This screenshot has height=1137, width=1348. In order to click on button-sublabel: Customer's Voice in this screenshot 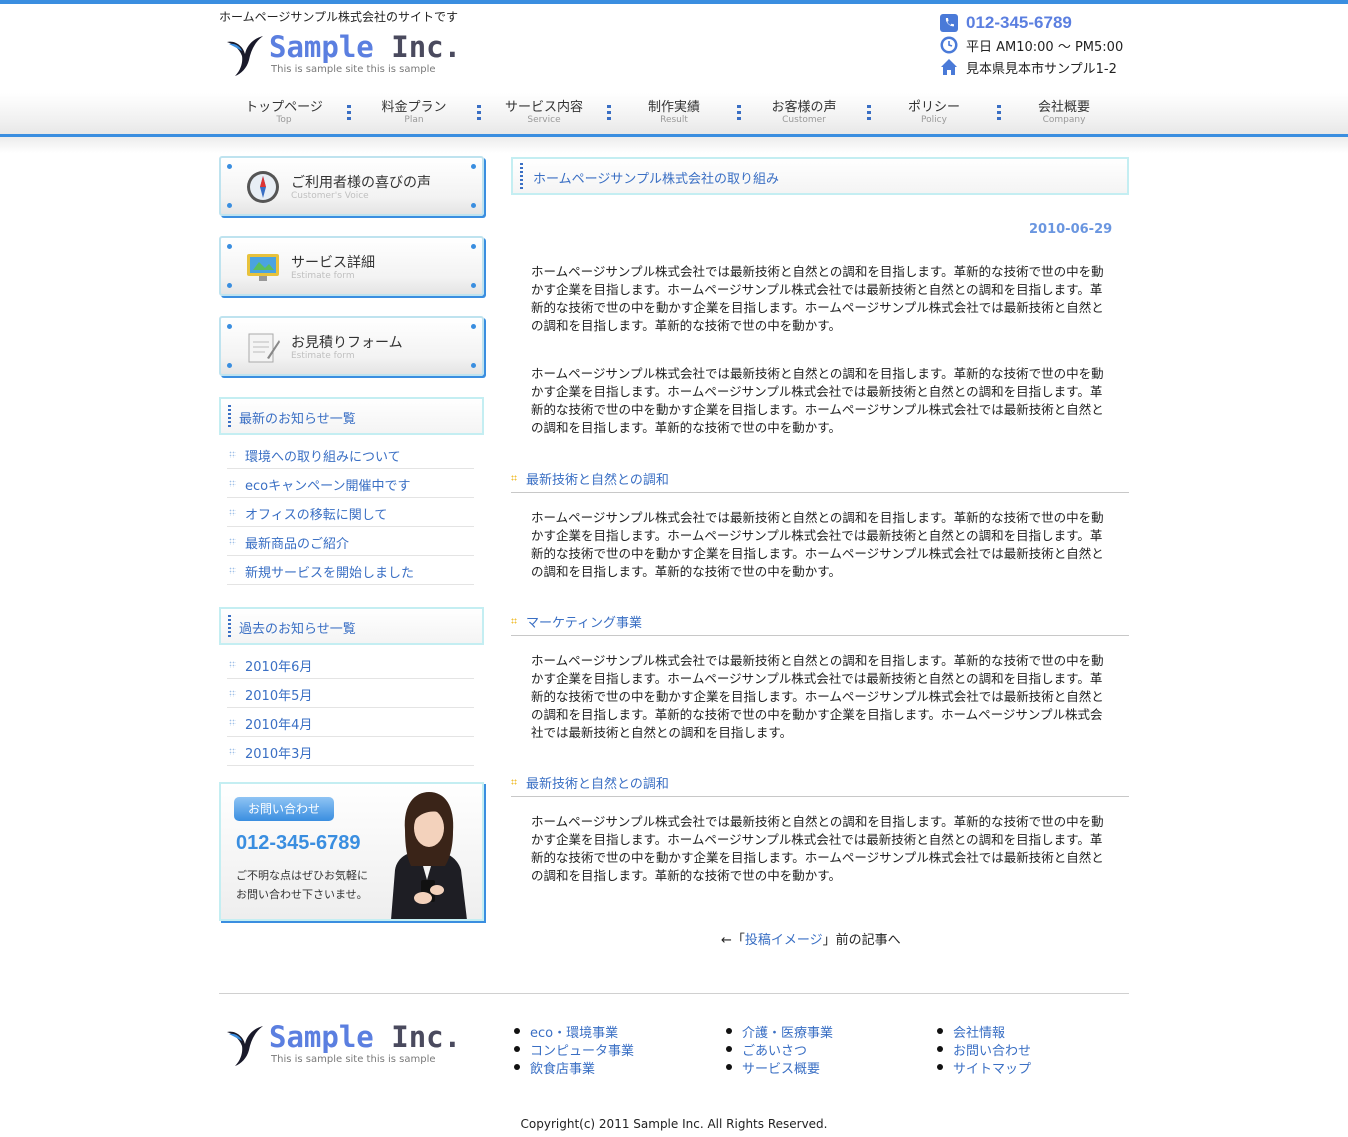, I will do `click(330, 196)`.